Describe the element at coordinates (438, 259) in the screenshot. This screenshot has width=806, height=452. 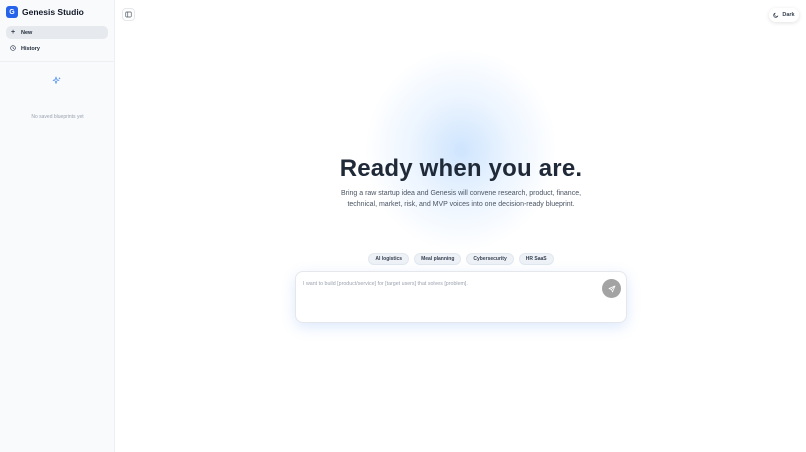
I see `suggestion-chip-meal-planning: Meal planning` at that location.